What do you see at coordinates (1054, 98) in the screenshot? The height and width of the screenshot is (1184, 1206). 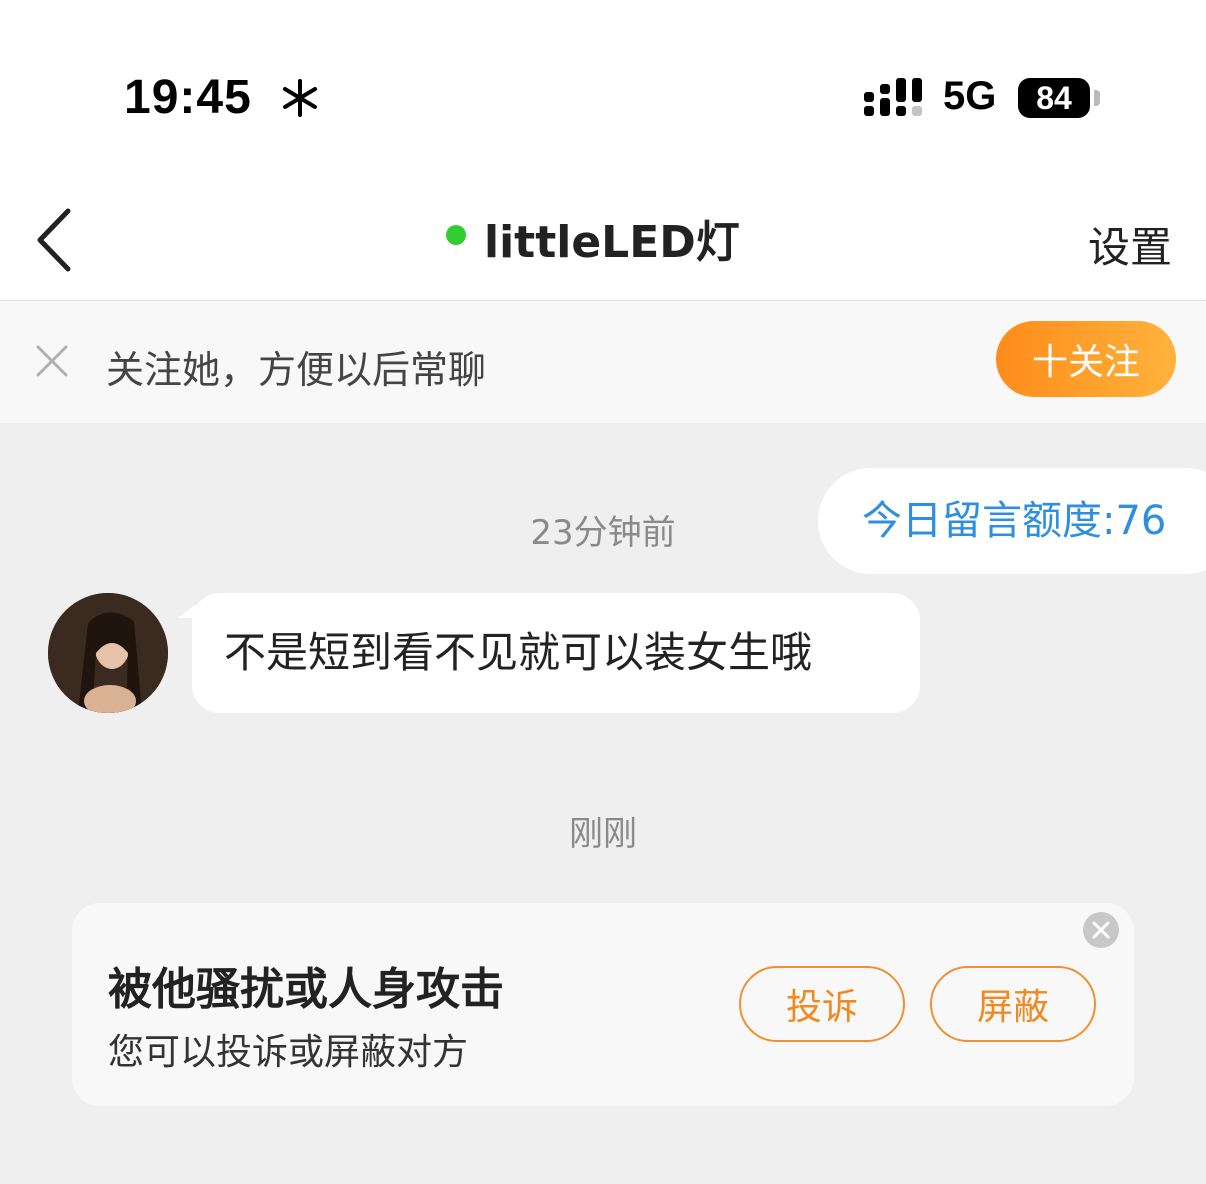 I see `battery-icon: 84` at bounding box center [1054, 98].